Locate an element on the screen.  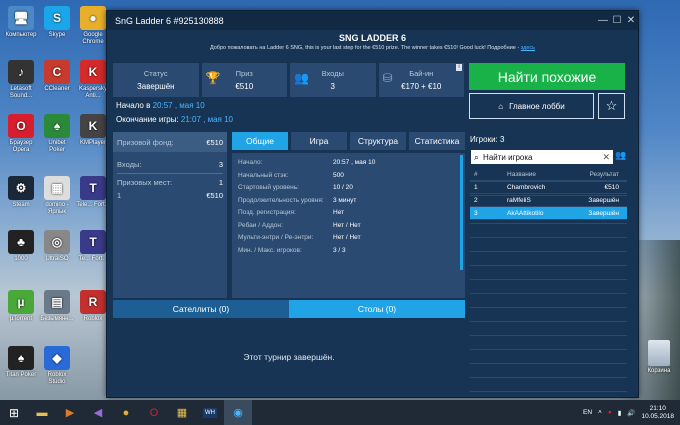
home-icon: ⌂ is located at coordinates (501, 106).